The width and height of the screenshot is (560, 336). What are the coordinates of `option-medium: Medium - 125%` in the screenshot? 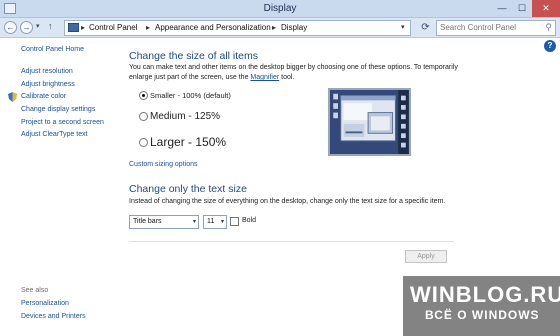 It's located at (179, 116).